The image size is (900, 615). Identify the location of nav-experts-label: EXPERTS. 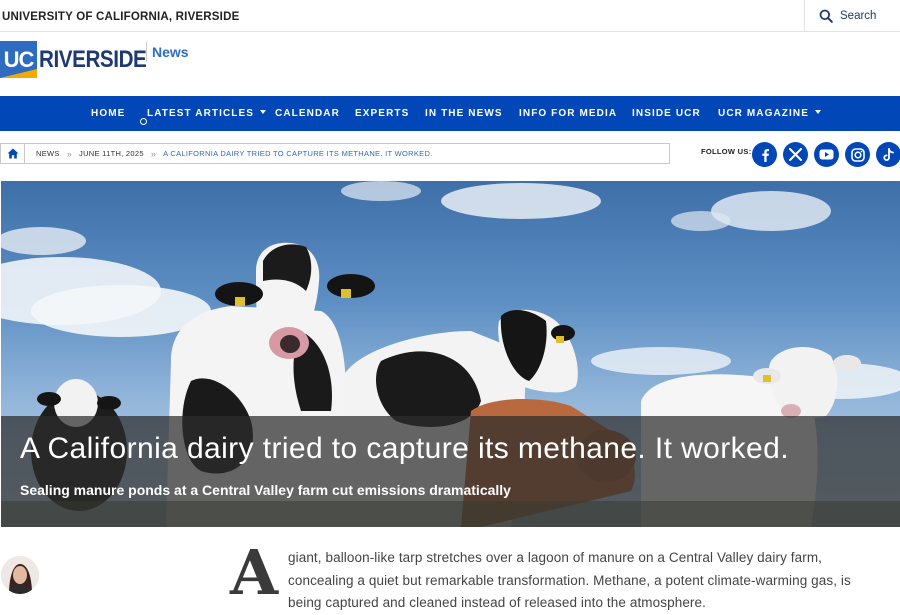
(382, 113).